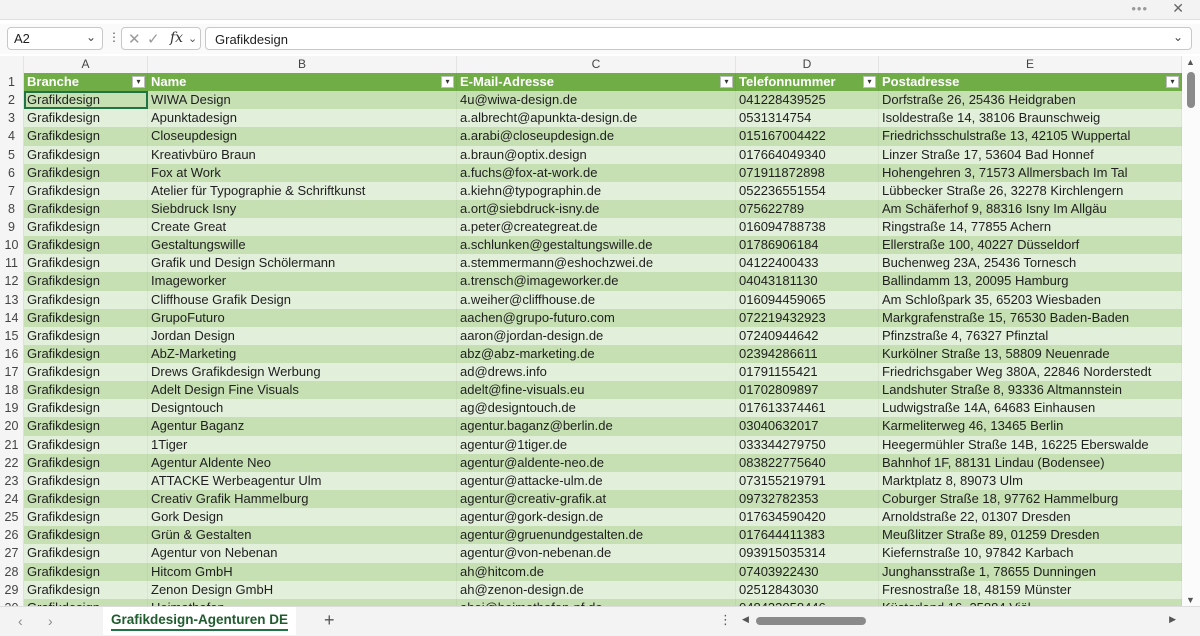 This screenshot has height=636, width=1200. What do you see at coordinates (596, 335) in the screenshot?
I see `table-cell: aaron@jordan-design.de` at bounding box center [596, 335].